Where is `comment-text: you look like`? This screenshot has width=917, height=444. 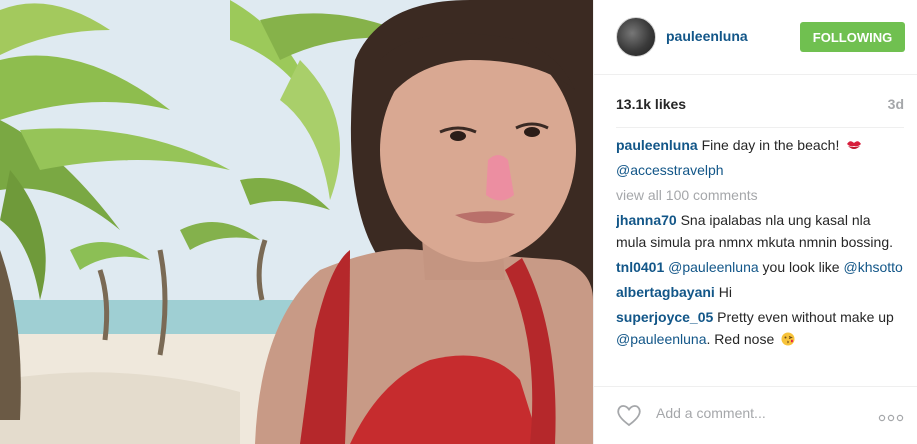 comment-text: you look like is located at coordinates (801, 267).